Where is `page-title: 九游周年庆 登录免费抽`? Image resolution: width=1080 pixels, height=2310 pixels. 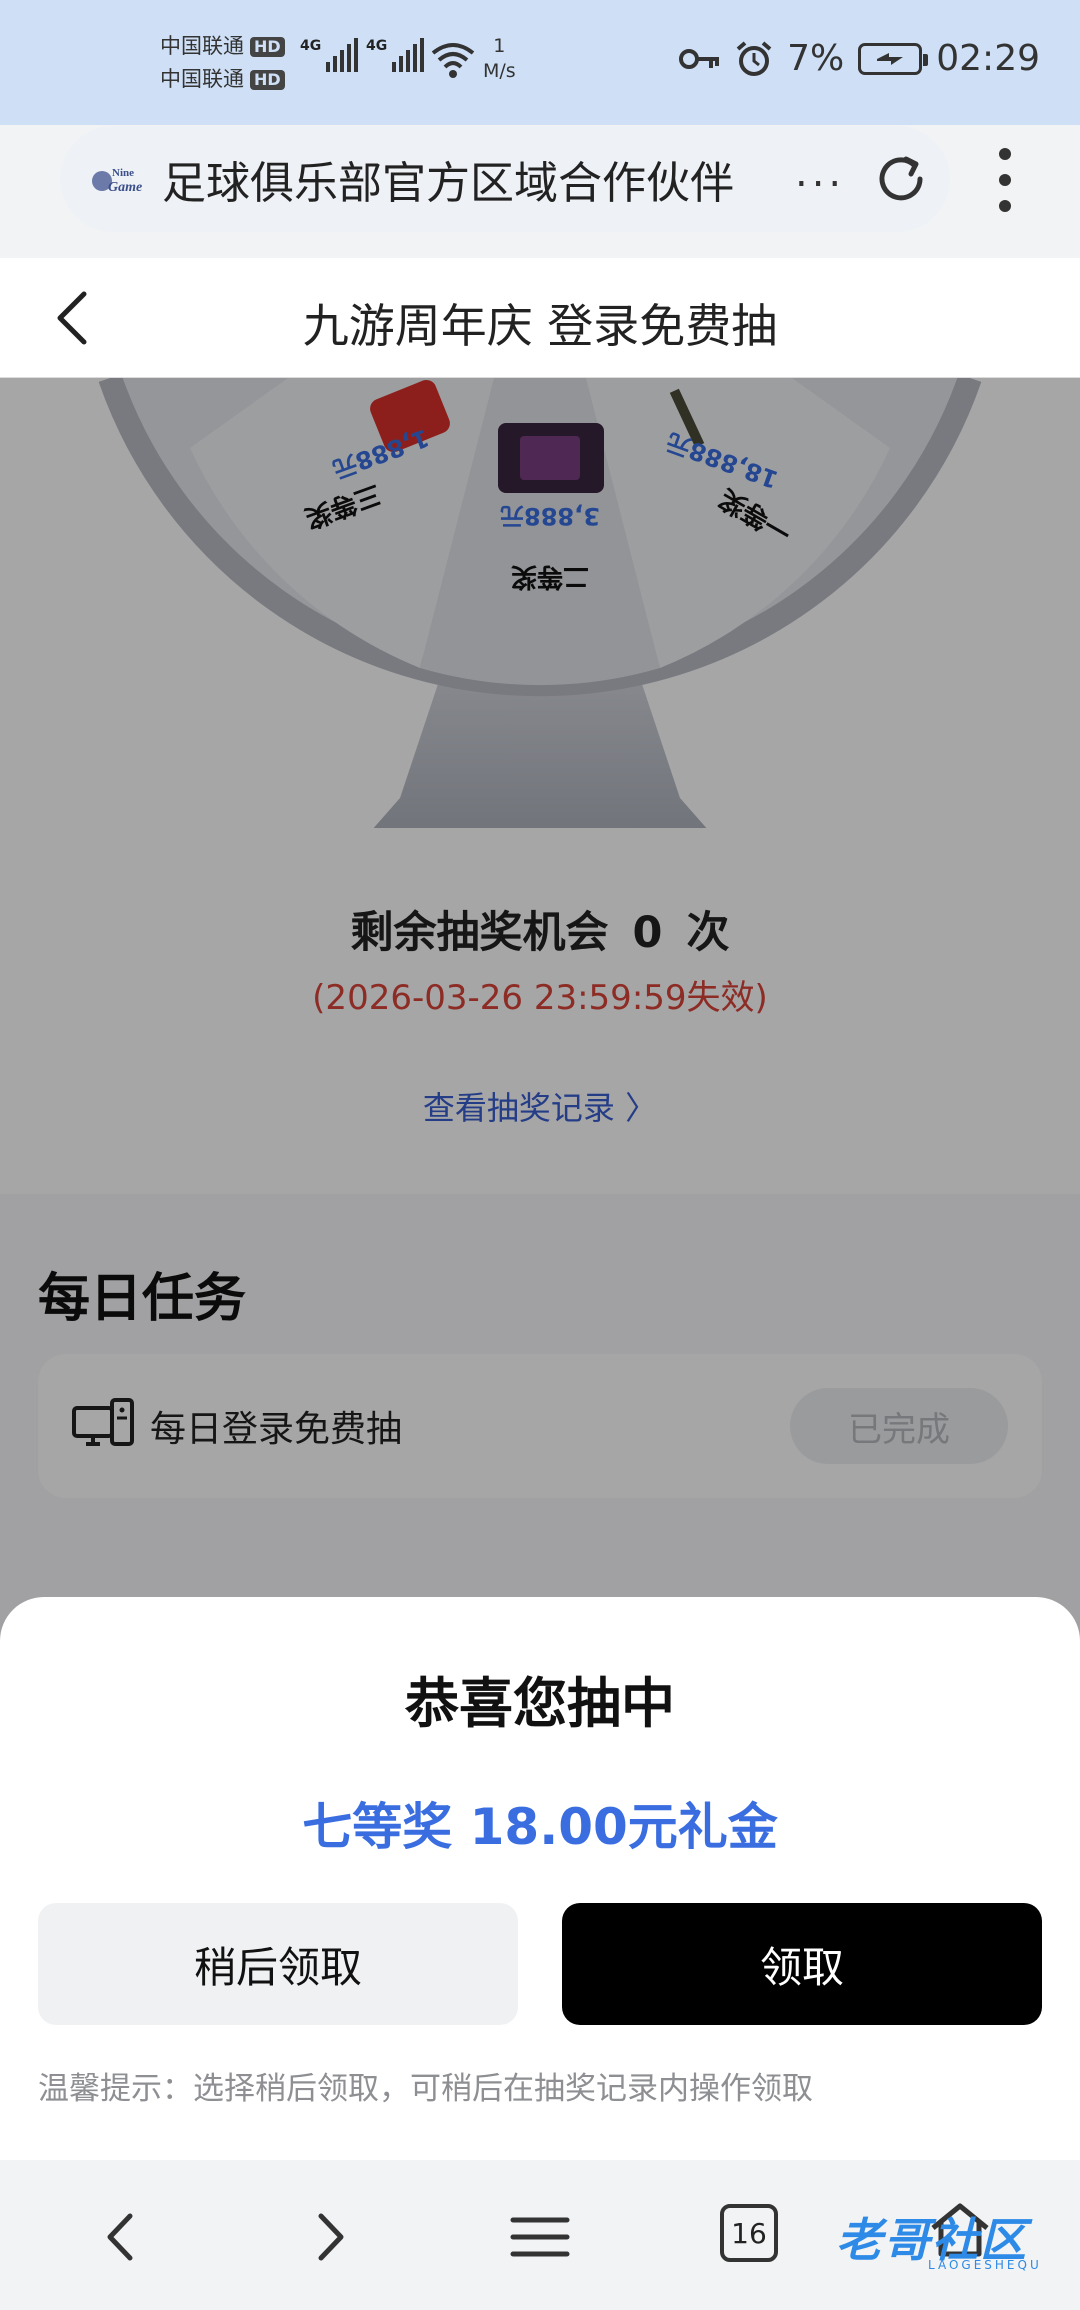 page-title: 九游周年庆 登录免费抽 is located at coordinates (540, 326).